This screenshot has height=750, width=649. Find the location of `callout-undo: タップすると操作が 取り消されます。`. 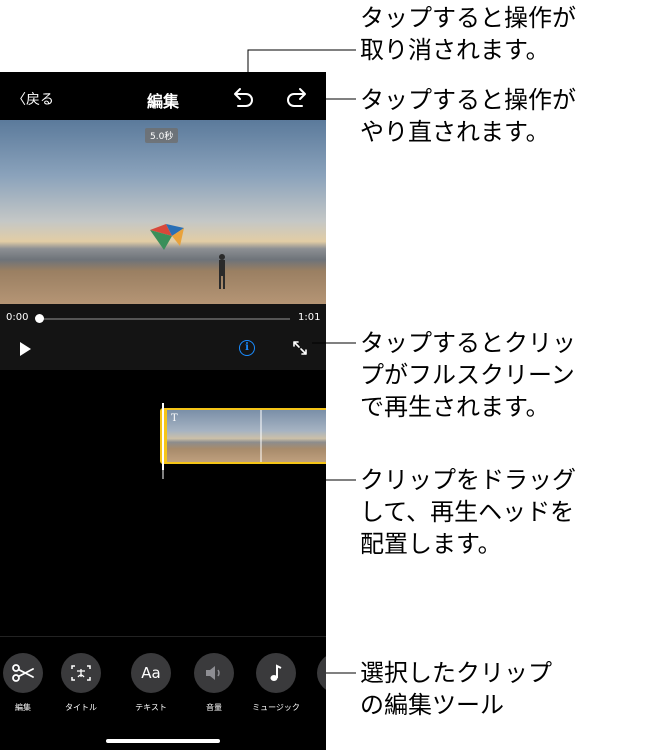

callout-undo: タップすると操作が 取り消されます。 is located at coordinates (468, 34).